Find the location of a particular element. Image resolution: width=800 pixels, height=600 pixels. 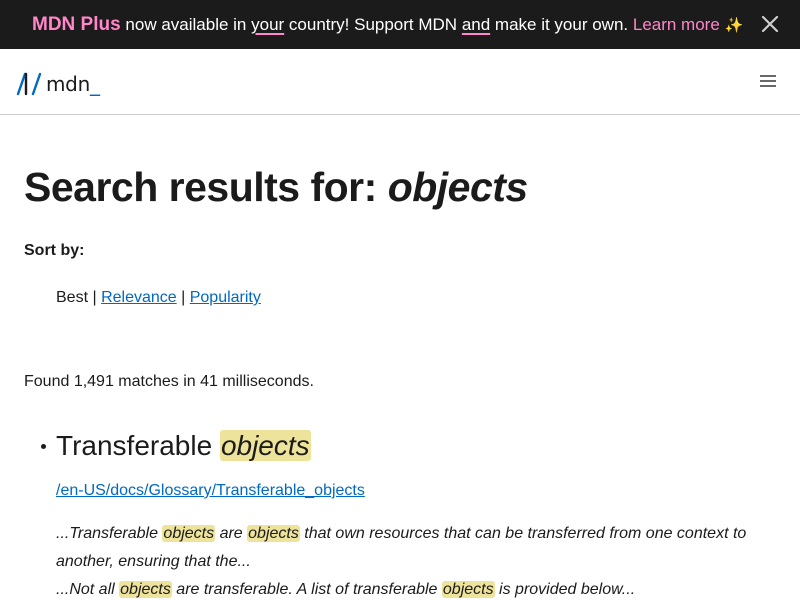

list-bullet is located at coordinates (43, 446).